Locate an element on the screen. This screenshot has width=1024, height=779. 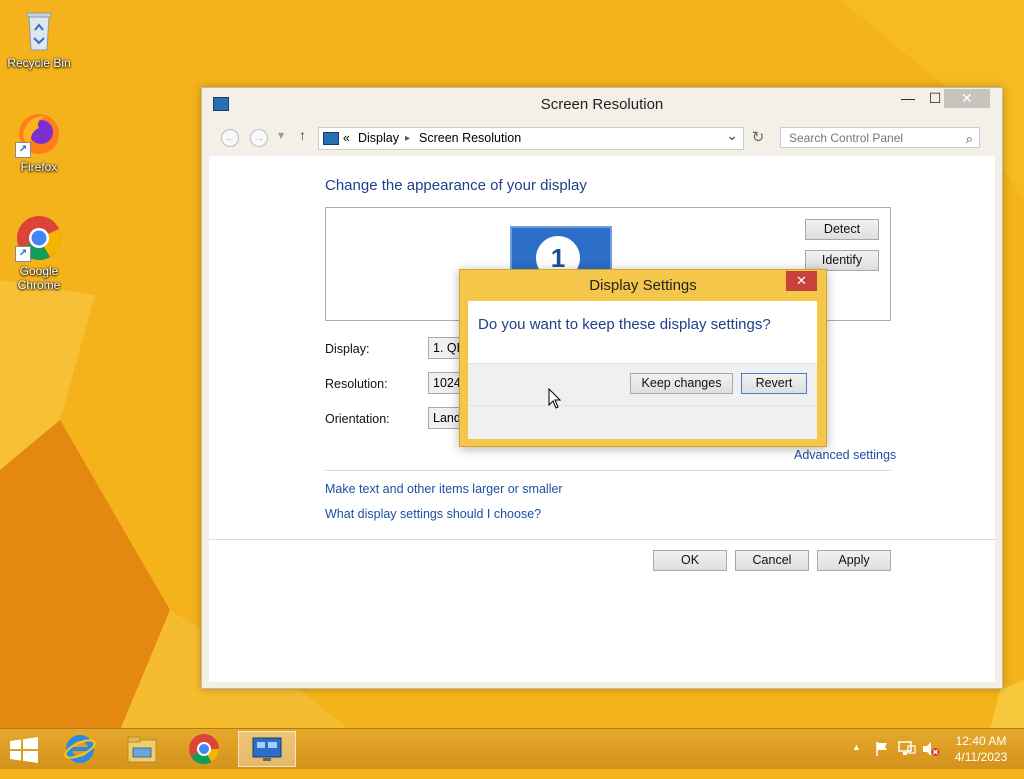
content-divider is located at coordinates (608, 470).